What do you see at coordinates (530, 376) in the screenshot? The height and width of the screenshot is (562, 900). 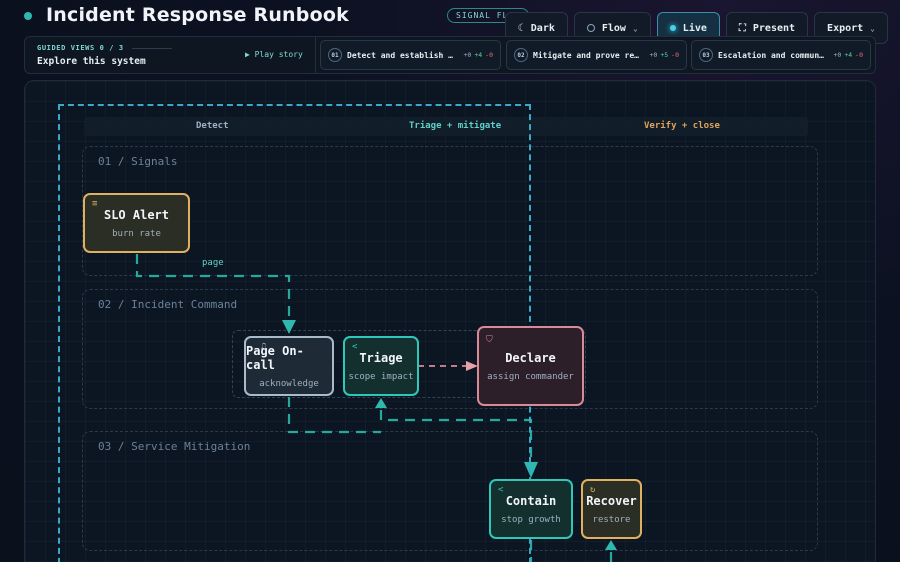 I see `node-subtitle: assign commander` at bounding box center [530, 376].